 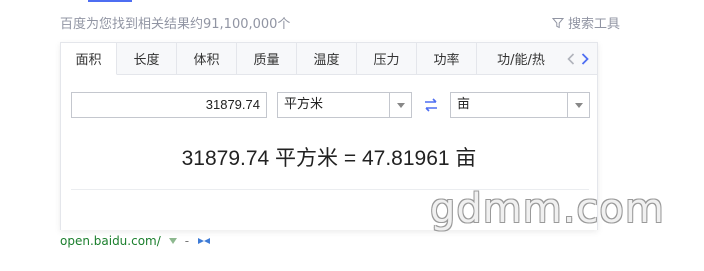 I want to click on chevron-right-icon, so click(x=585, y=58).